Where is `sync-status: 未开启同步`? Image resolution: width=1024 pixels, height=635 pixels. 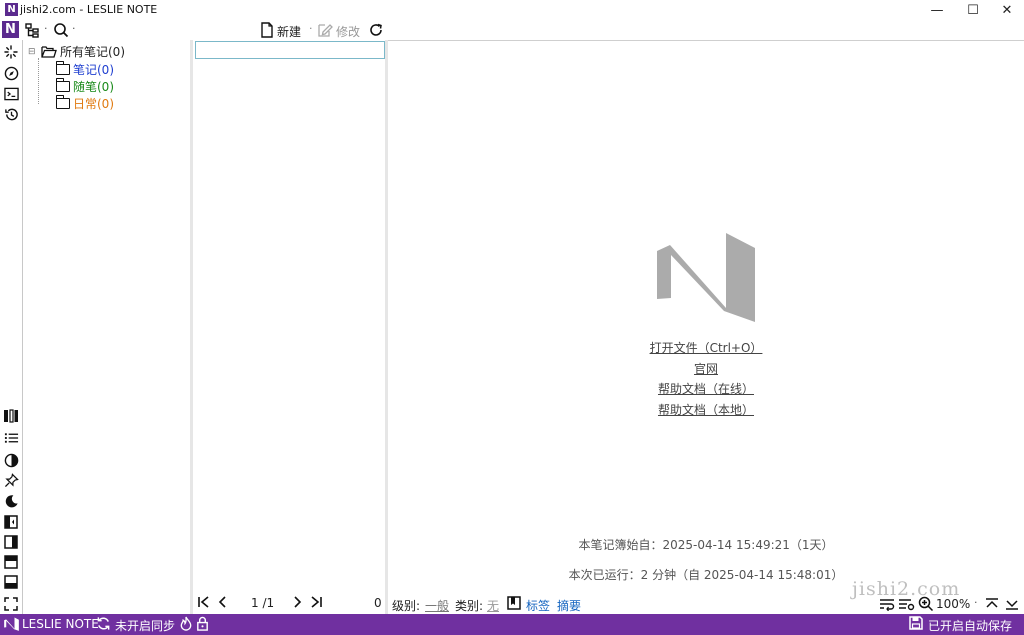
sync-status: 未开启同步 is located at coordinates (145, 625).